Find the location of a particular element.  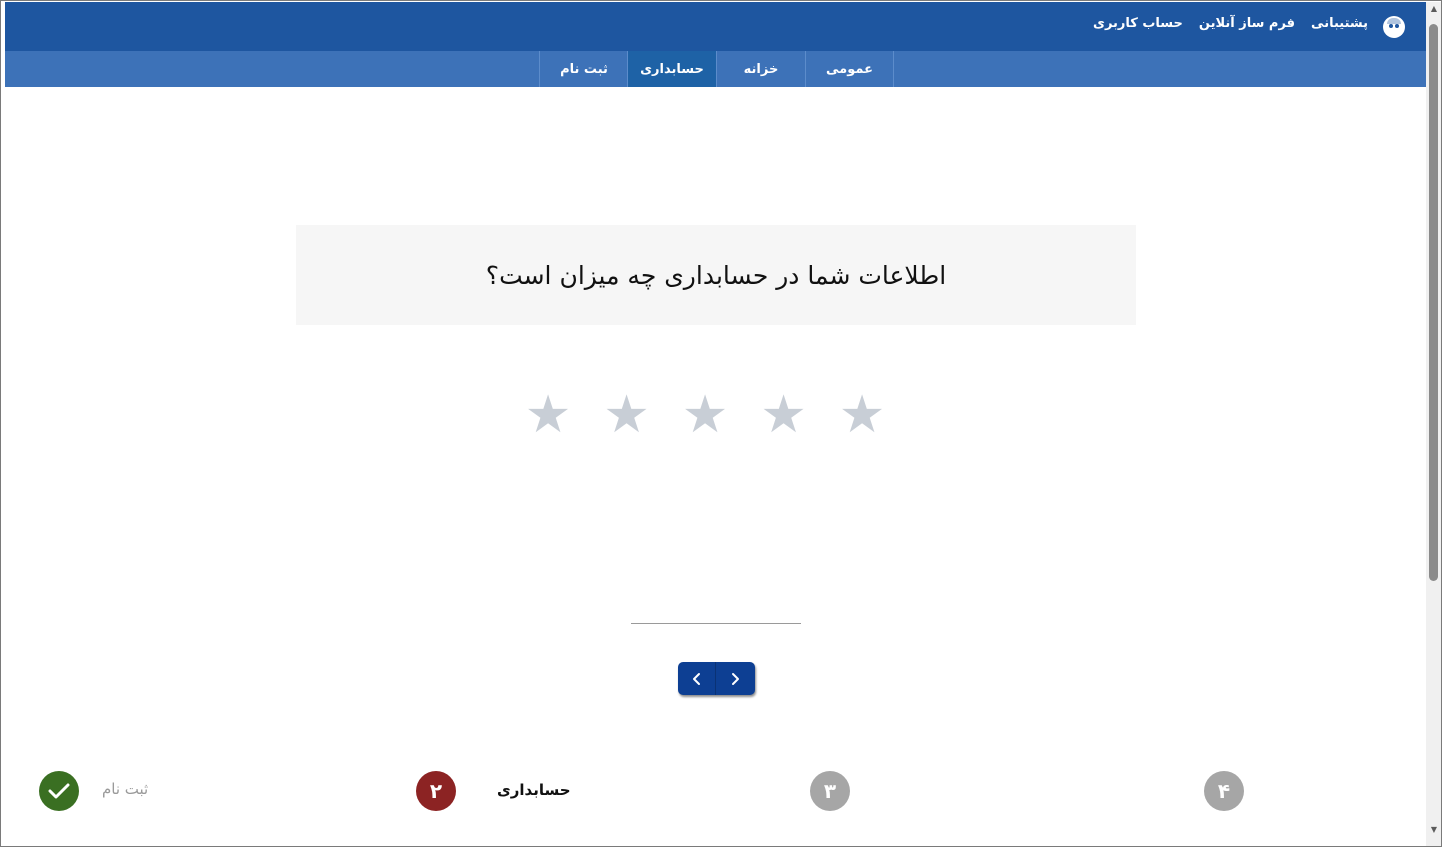

star-icon-3: ★ is located at coordinates (705, 415).